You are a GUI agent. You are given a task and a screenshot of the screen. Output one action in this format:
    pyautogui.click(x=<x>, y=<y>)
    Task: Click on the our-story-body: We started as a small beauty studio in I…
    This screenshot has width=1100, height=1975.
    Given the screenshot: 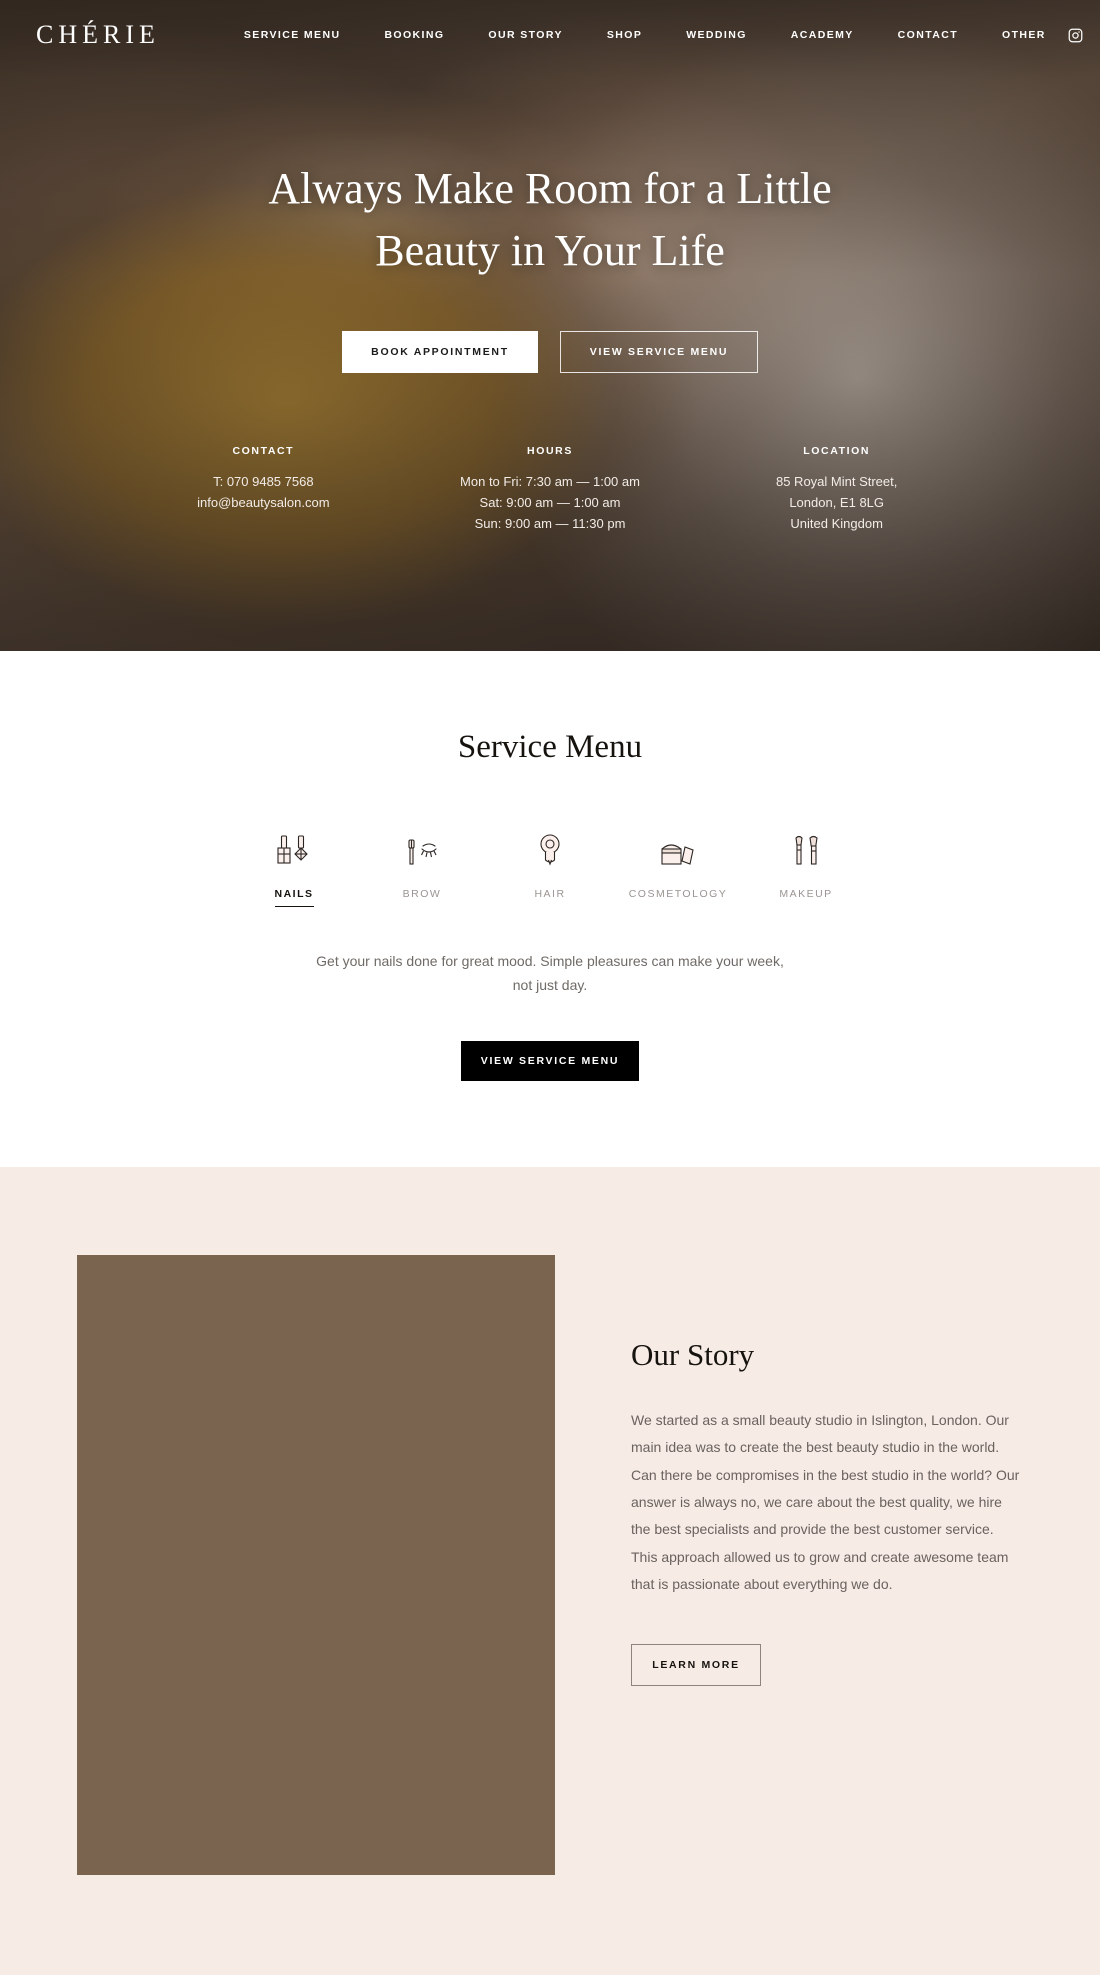 What is the action you would take?
    pyautogui.click(x=825, y=1502)
    